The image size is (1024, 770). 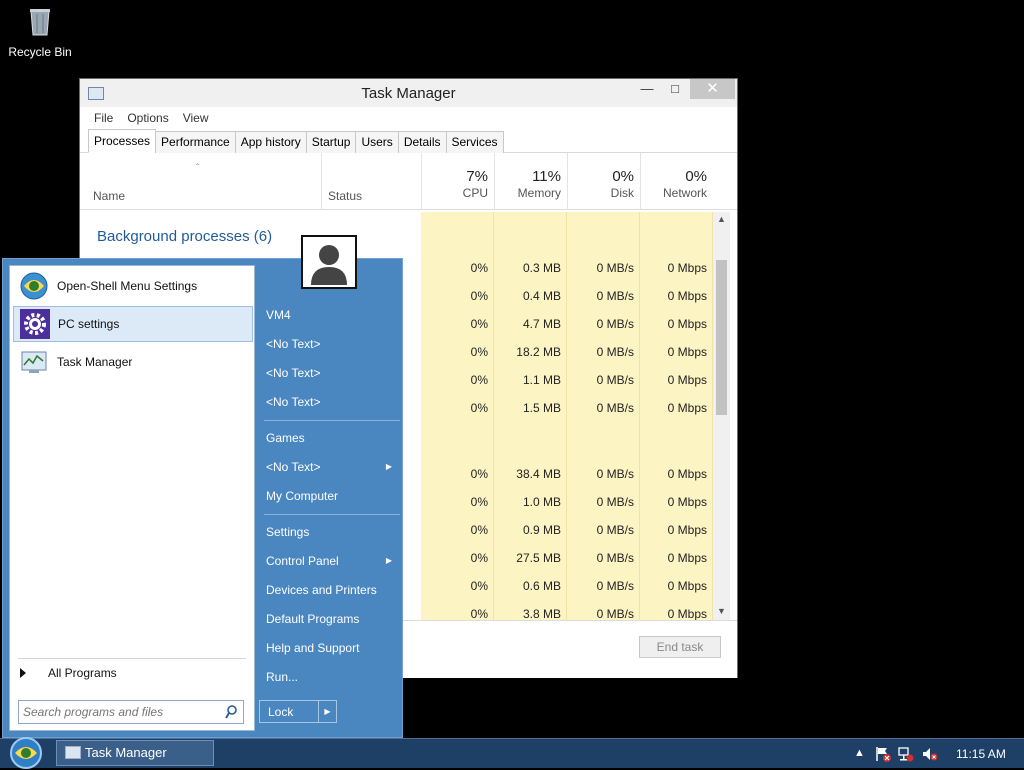 I want to click on shutdown-options-arrow-icon: ▶, so click(x=327, y=711).